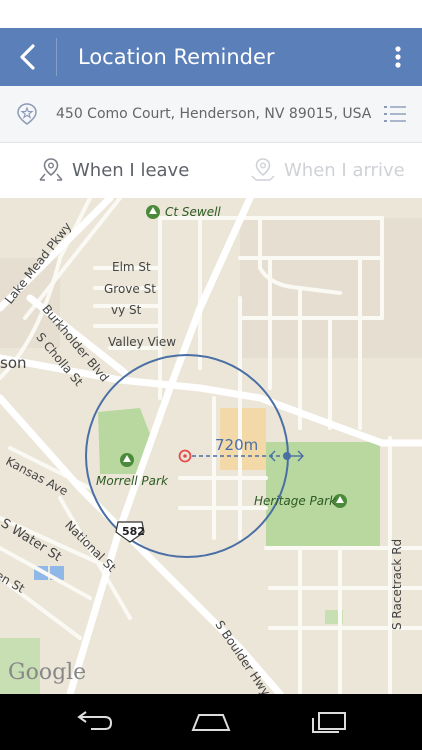 The width and height of the screenshot is (422, 750). What do you see at coordinates (27, 116) in the screenshot?
I see `star-pin-icon` at bounding box center [27, 116].